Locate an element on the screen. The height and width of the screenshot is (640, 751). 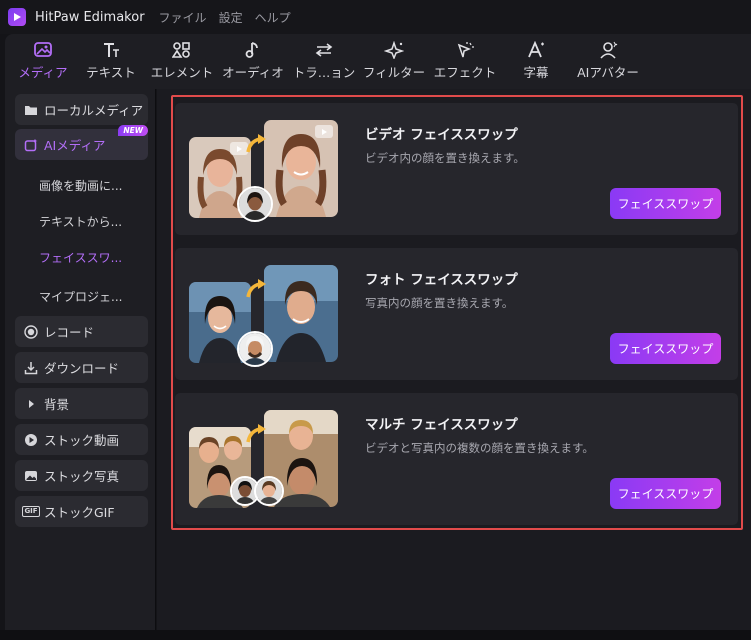
tab-subtitle: 字幕 is located at coordinates (536, 61).